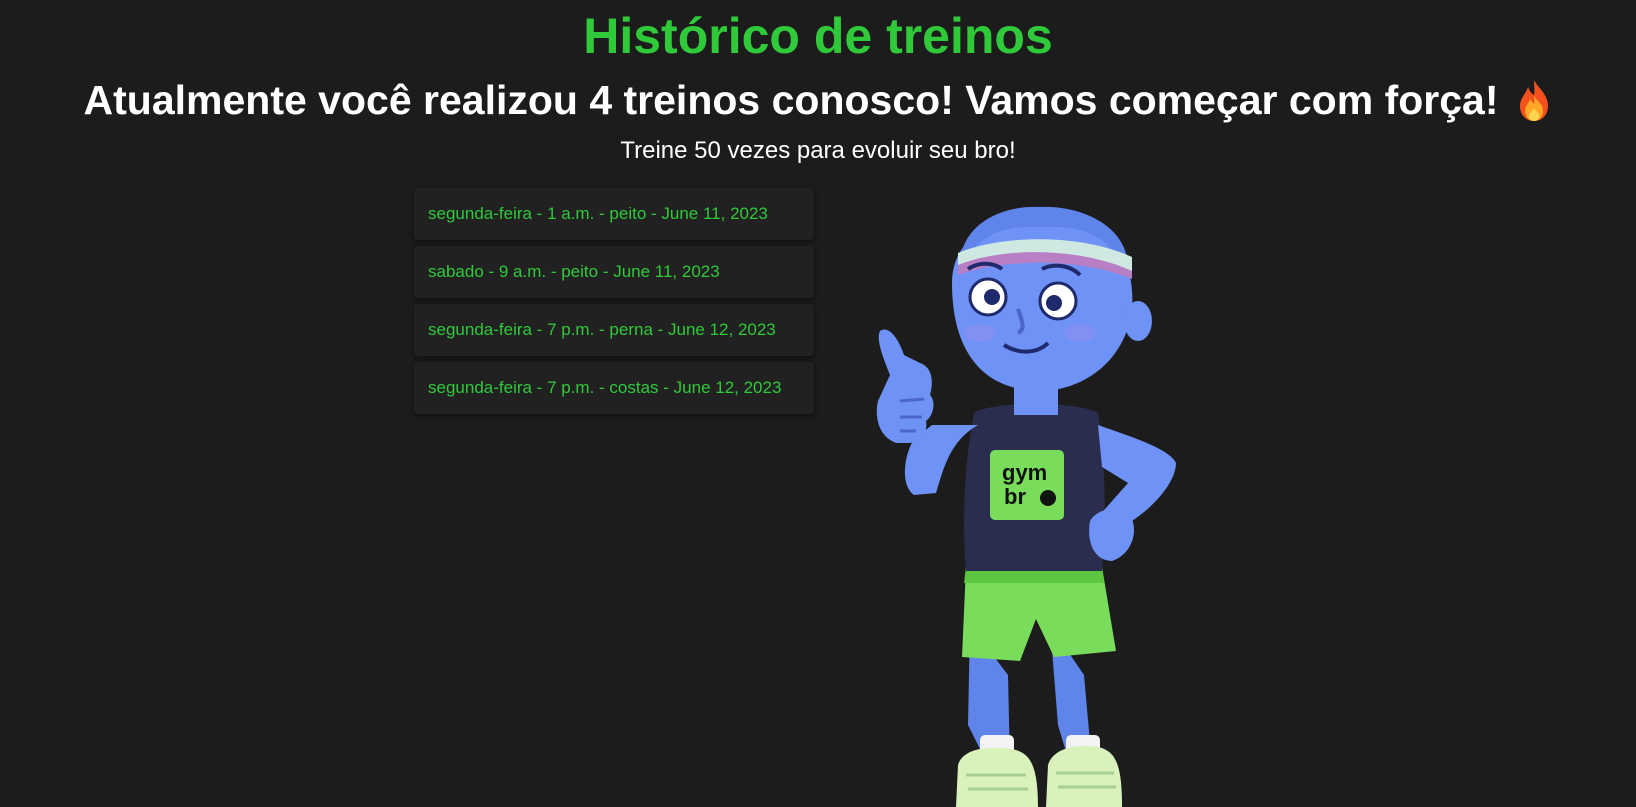 The height and width of the screenshot is (807, 1636). I want to click on goal-subtitle: Treine 50 vezes para evoluir seu bro!, so click(818, 150).